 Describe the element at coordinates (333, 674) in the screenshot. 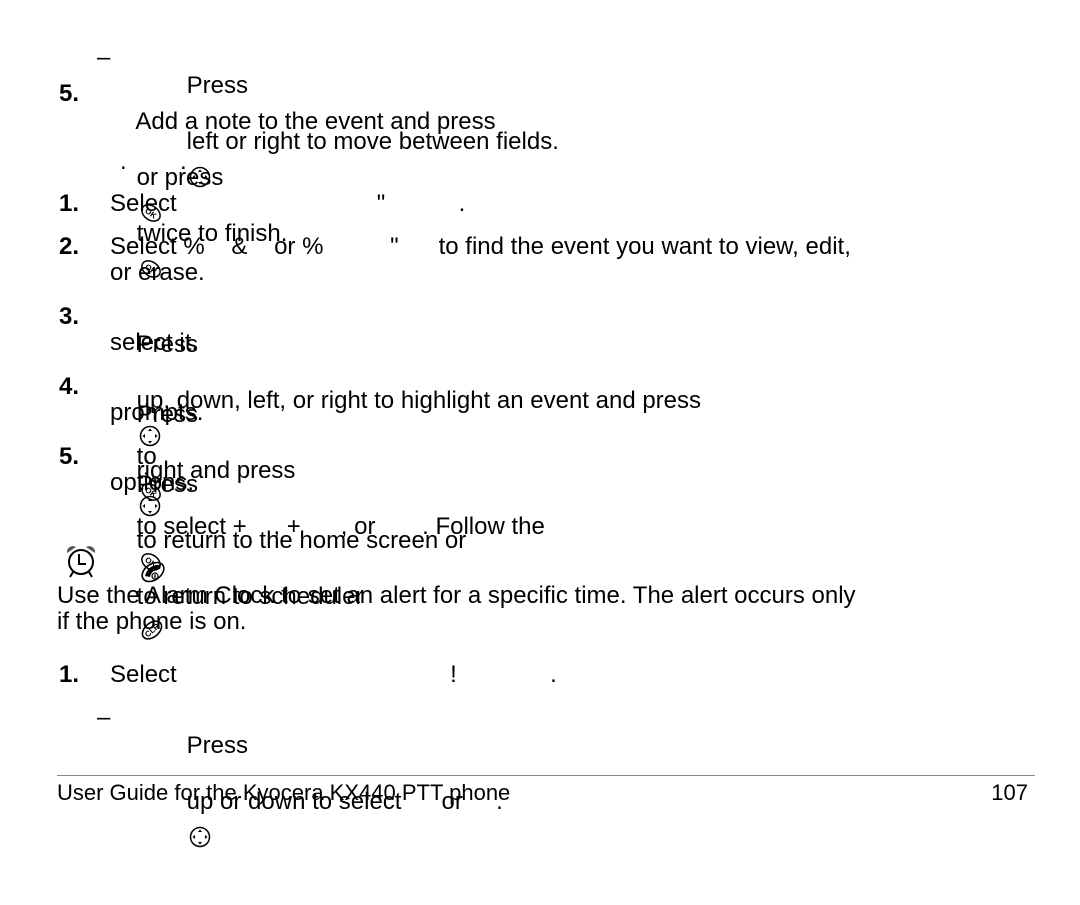

I see `alarm-step-select: Select ! .` at that location.